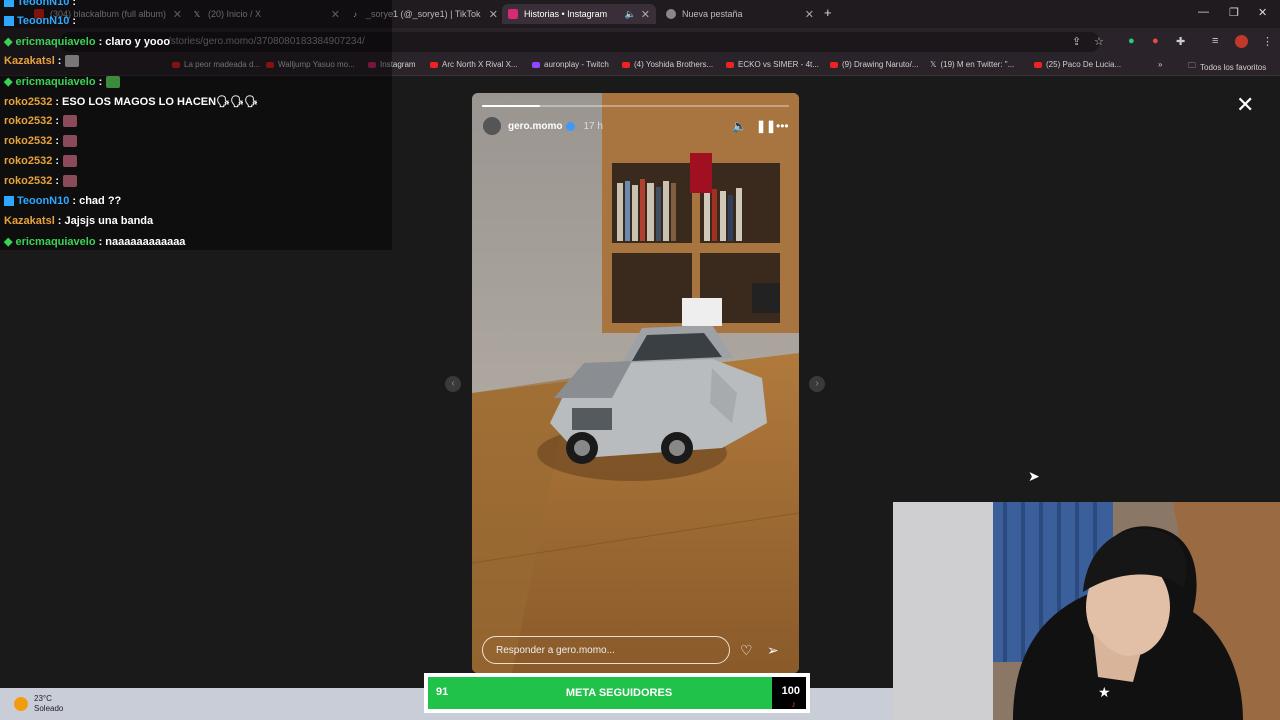  Describe the element at coordinates (1227, 67) in the screenshot. I see `bookmarks-folder: 🗀 Todos los favoritos` at that location.